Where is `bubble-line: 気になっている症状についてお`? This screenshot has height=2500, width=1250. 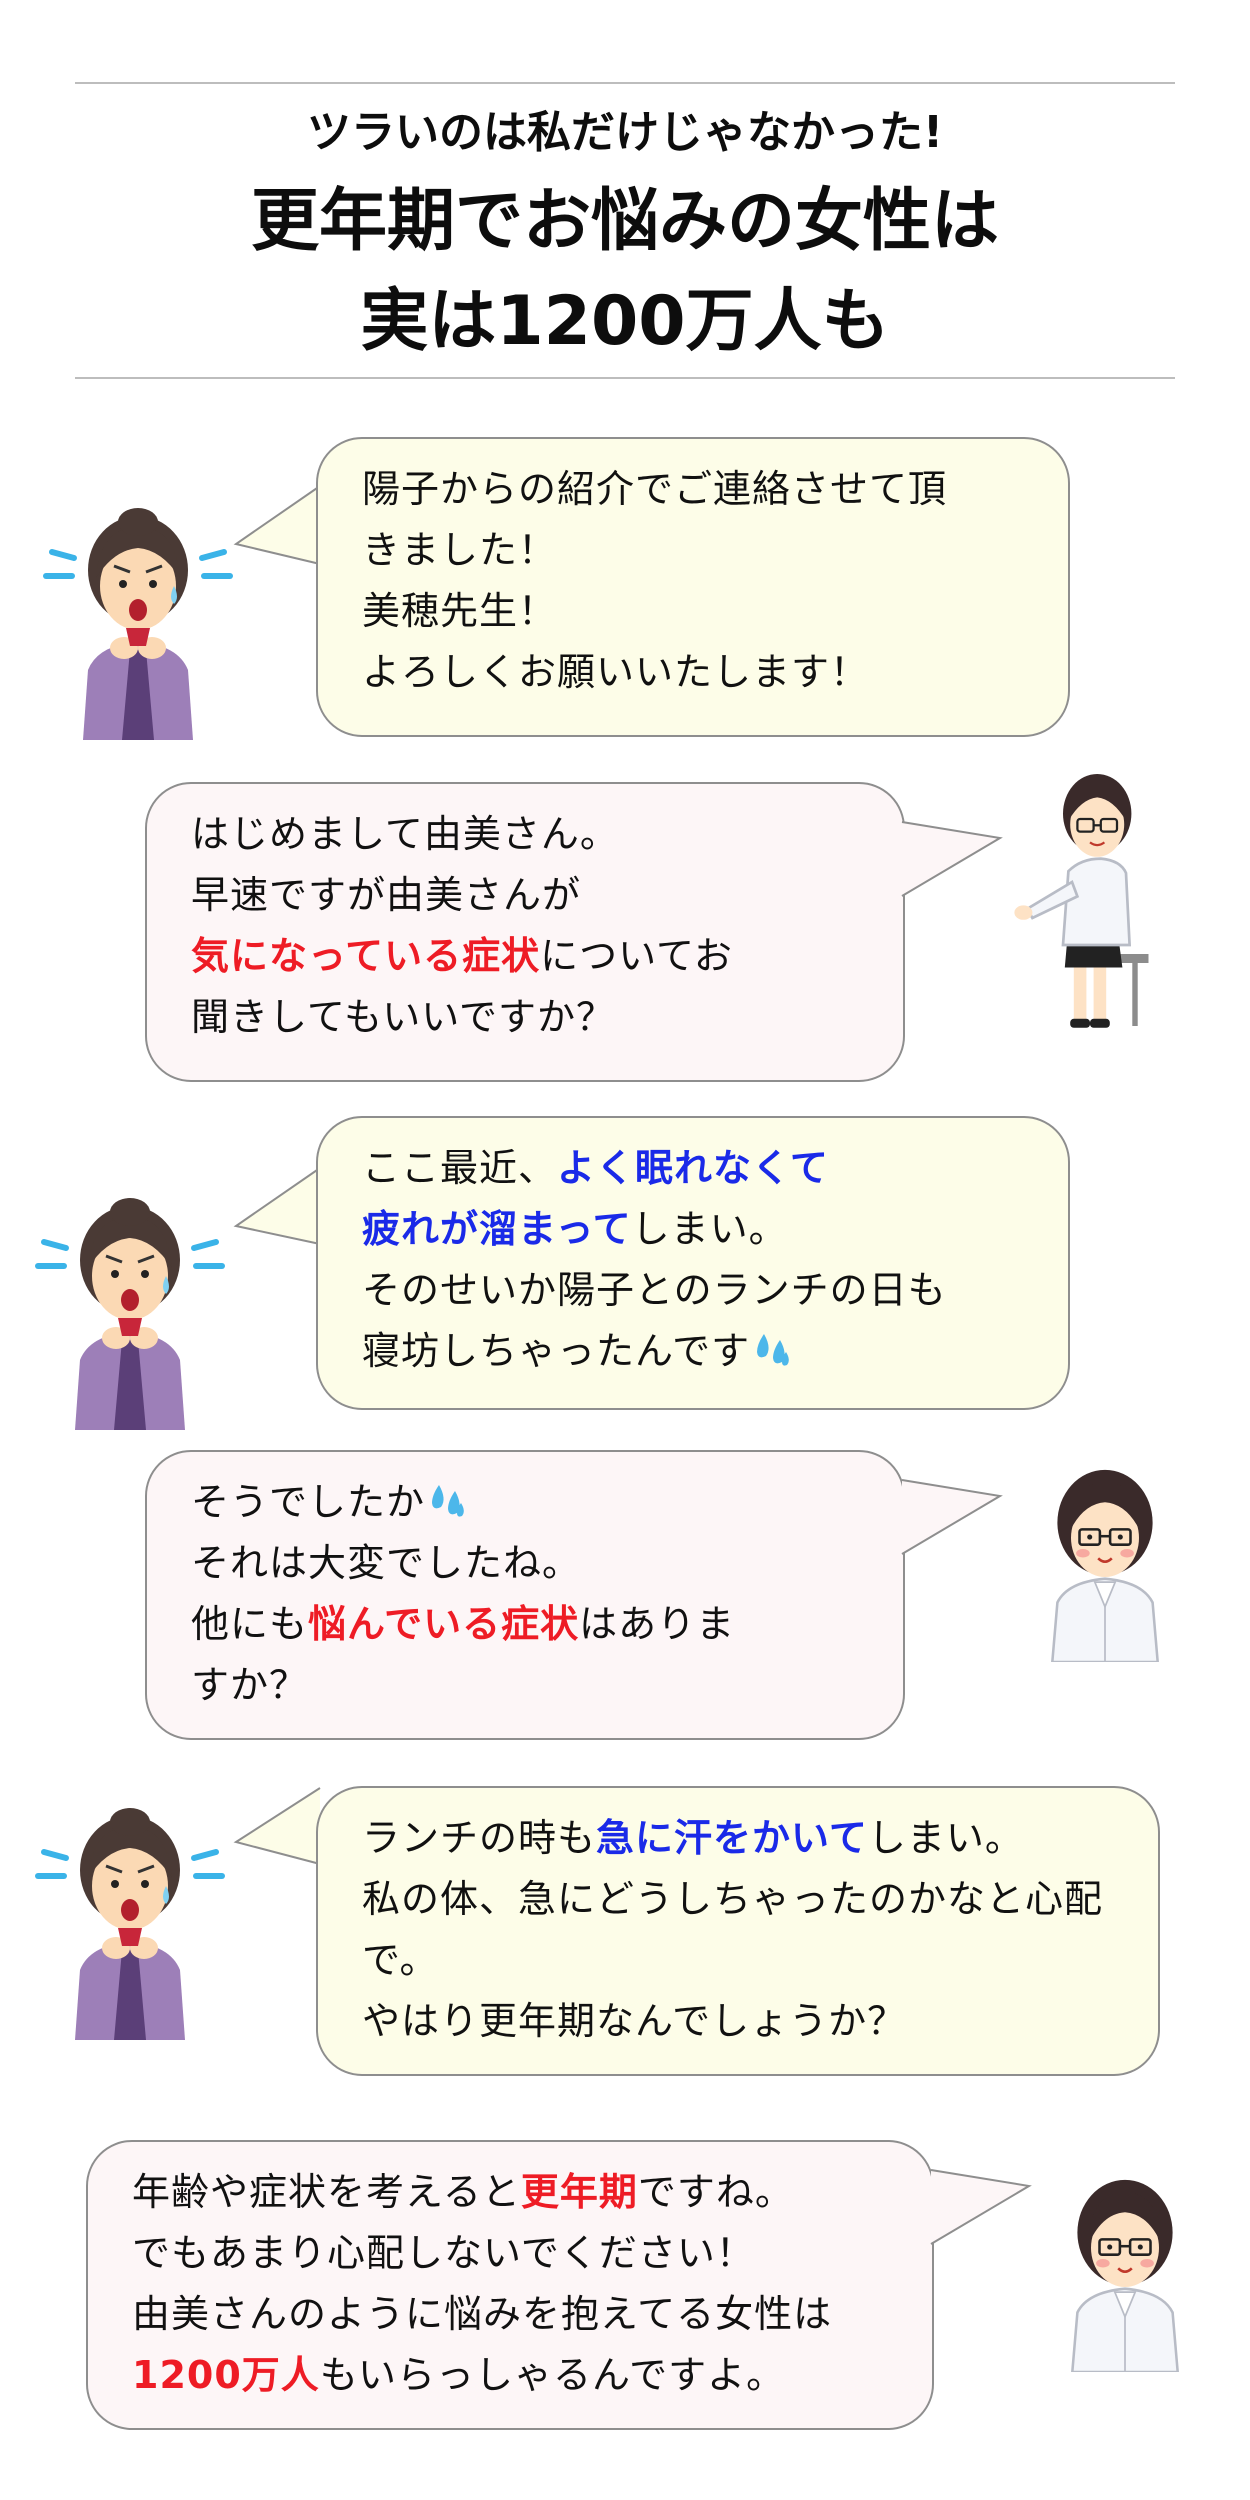
bubble-line: 気になっている症状についてお is located at coordinates (462, 956).